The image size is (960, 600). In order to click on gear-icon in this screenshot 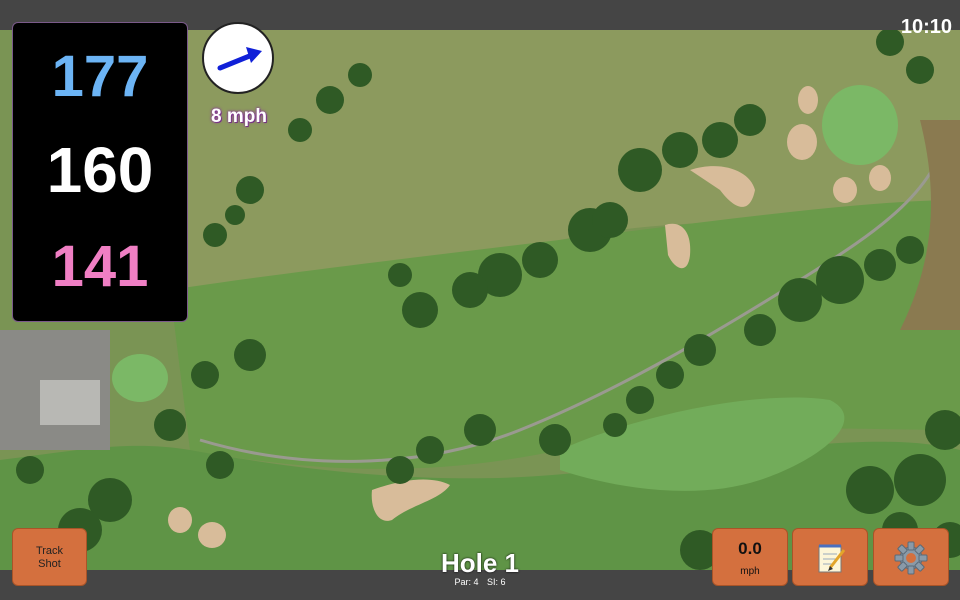, I will do `click(911, 558)`.